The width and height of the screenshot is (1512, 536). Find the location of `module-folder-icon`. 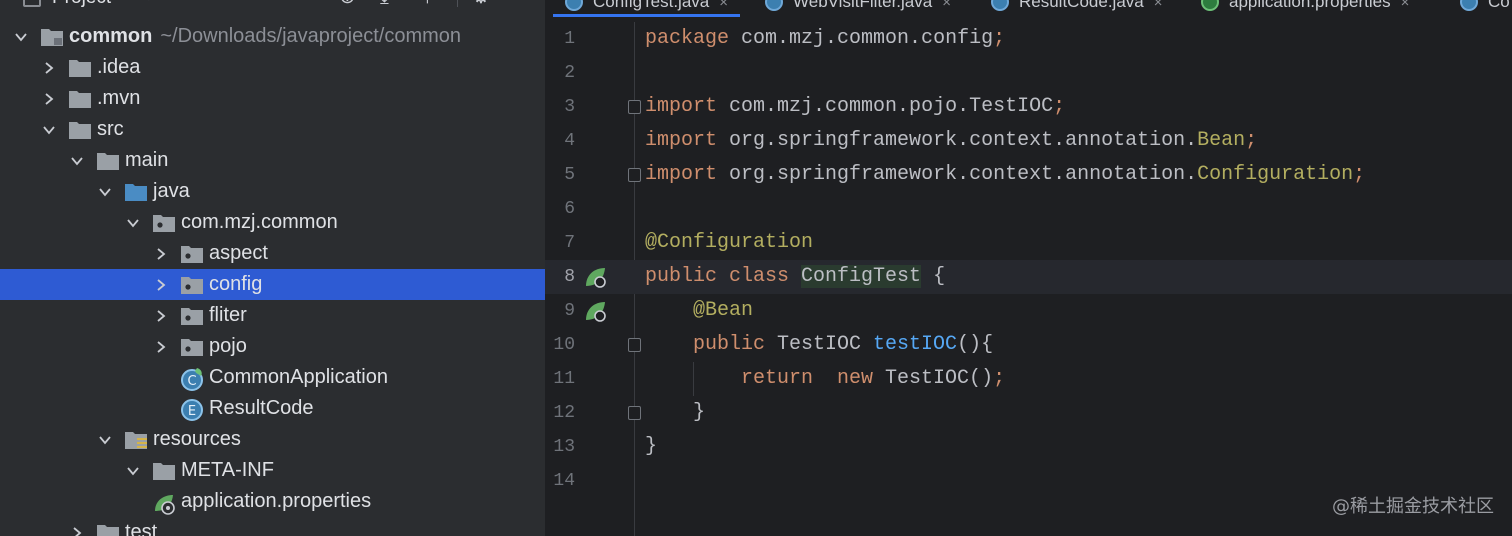

module-folder-icon is located at coordinates (52, 37).